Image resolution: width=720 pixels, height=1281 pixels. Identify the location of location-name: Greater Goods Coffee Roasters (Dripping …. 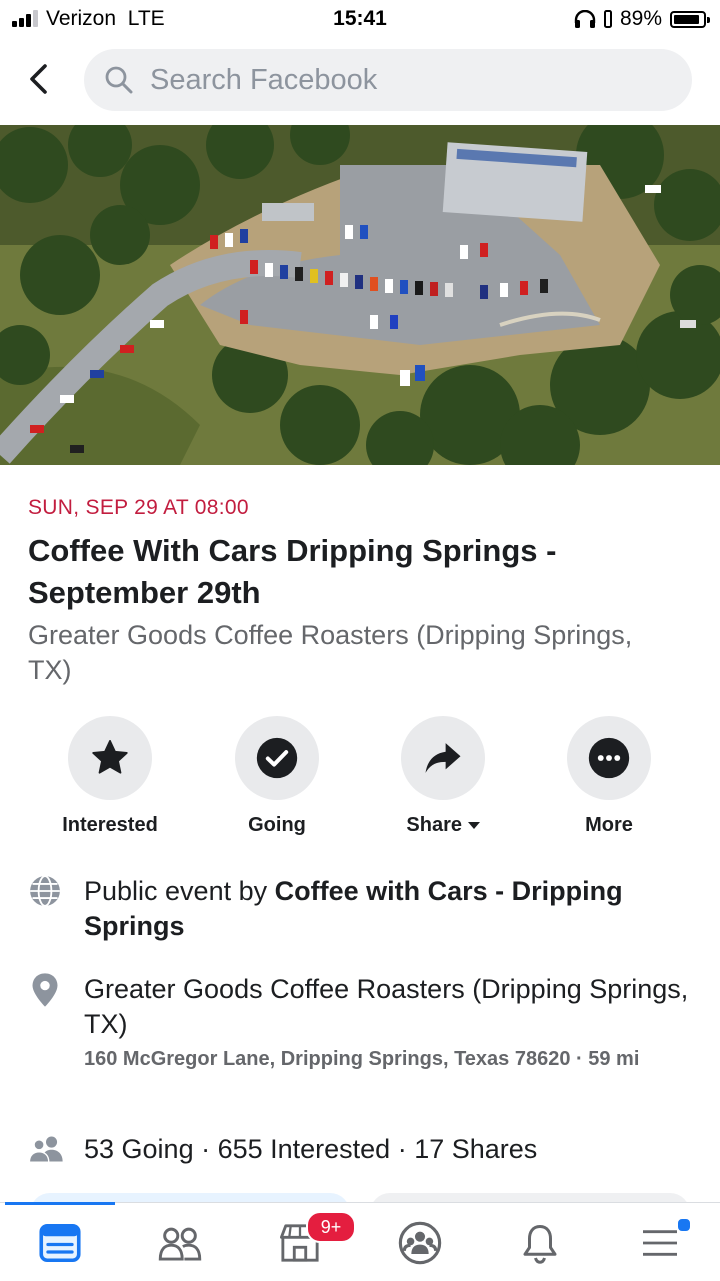
(386, 1006).